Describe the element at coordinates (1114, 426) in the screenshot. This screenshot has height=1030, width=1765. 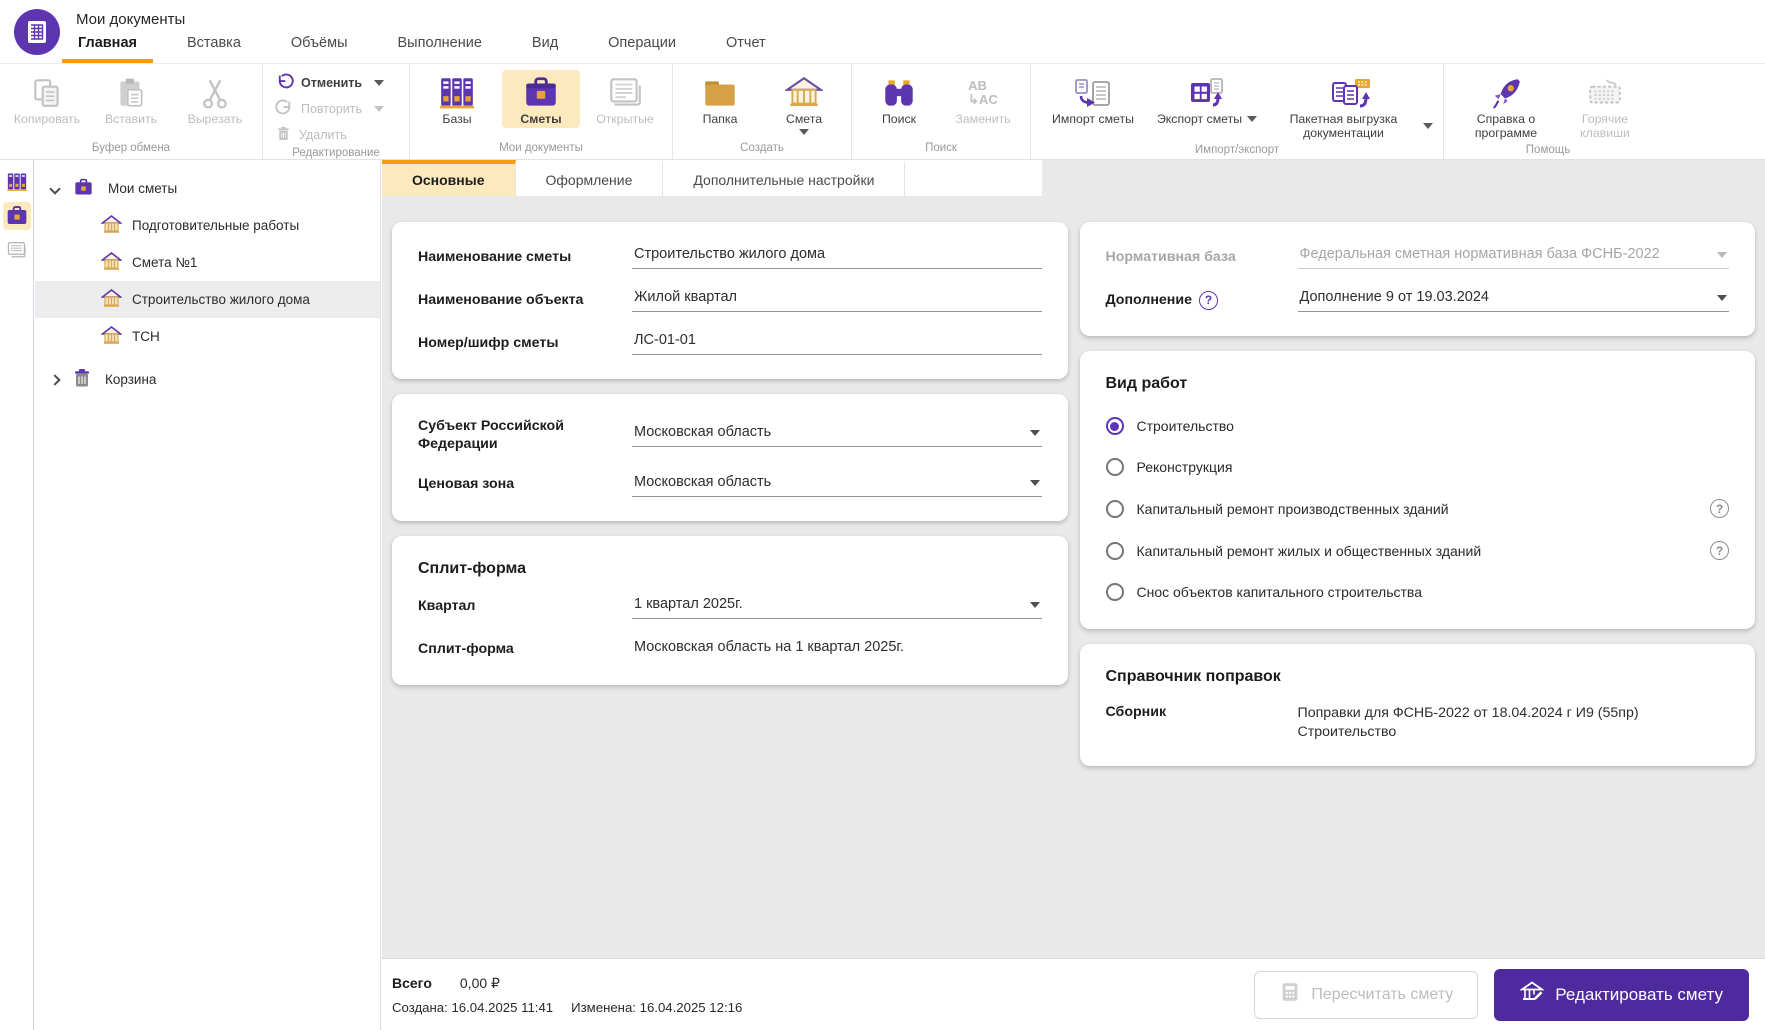
I see `radio-selected-icon` at that location.